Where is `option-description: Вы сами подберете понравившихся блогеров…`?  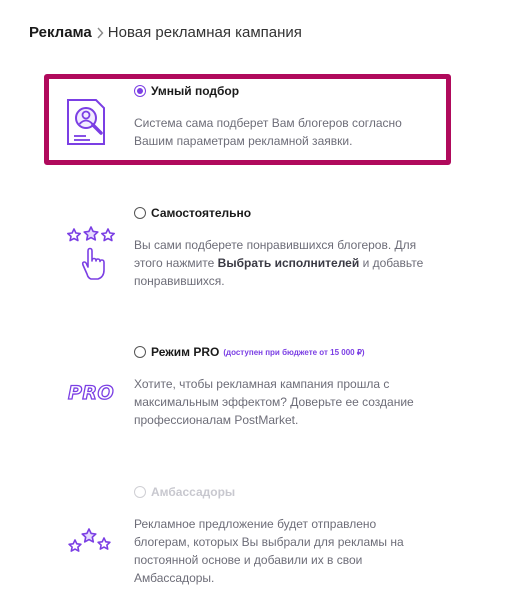 option-description: Вы сами подберете понравившихся блогеров… is located at coordinates (279, 263).